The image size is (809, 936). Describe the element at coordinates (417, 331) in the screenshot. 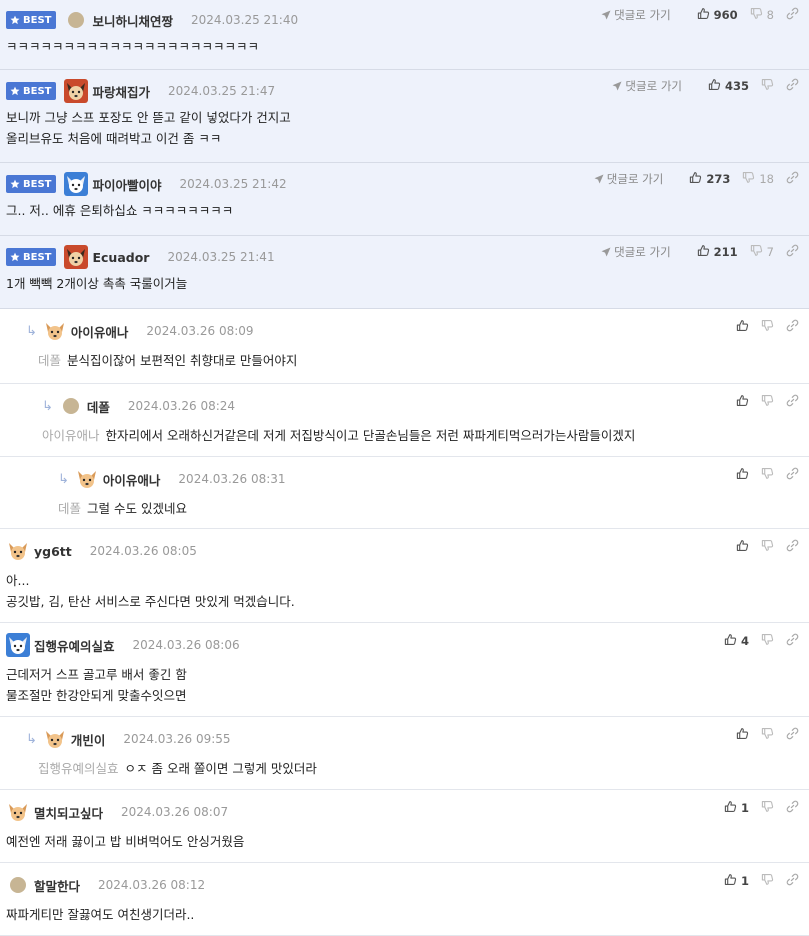

I see `comment-header: ↳ 아이유애나 2024.03.26 08:09` at that location.